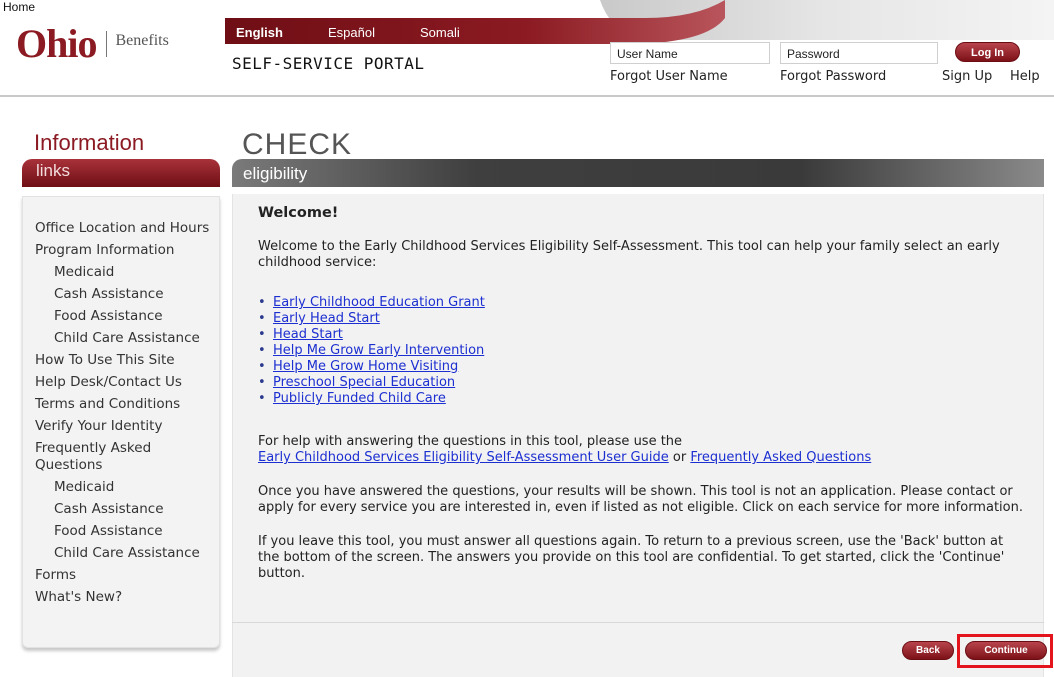 The width and height of the screenshot is (1054, 677). Describe the element at coordinates (107, 44) in the screenshot. I see `logo-divider` at that location.